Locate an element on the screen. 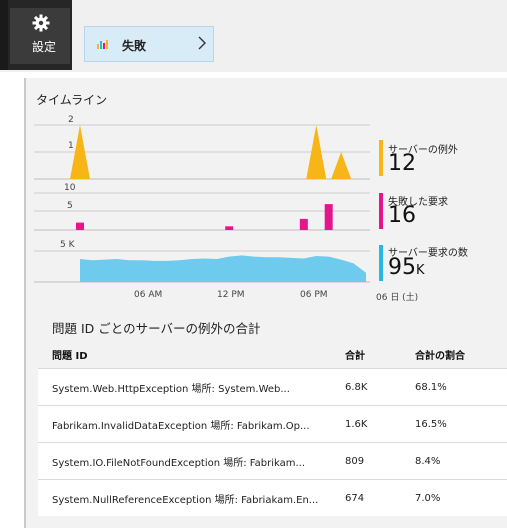 This screenshot has height=528, width=507. cell-total: 6.8K is located at coordinates (380, 387).